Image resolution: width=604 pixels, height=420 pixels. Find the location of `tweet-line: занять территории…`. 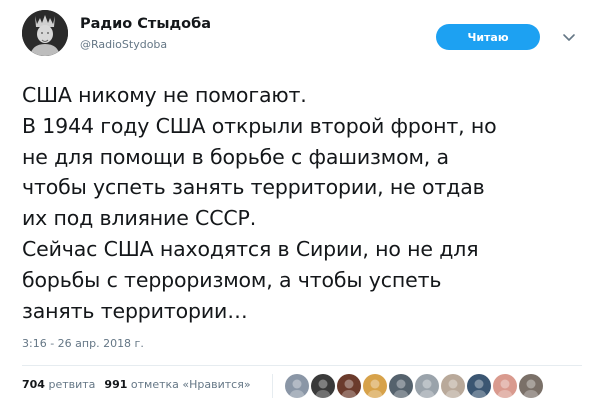

tweet-line: занять территории… is located at coordinates (135, 310).